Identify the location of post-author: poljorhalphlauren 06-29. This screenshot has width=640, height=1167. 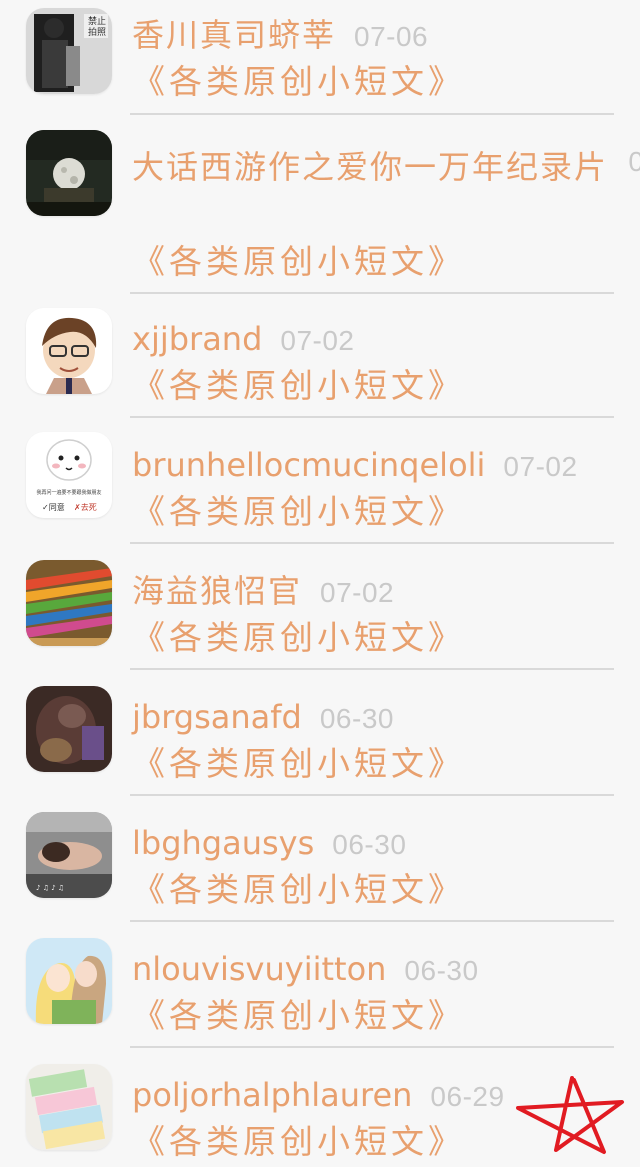
(318, 1096).